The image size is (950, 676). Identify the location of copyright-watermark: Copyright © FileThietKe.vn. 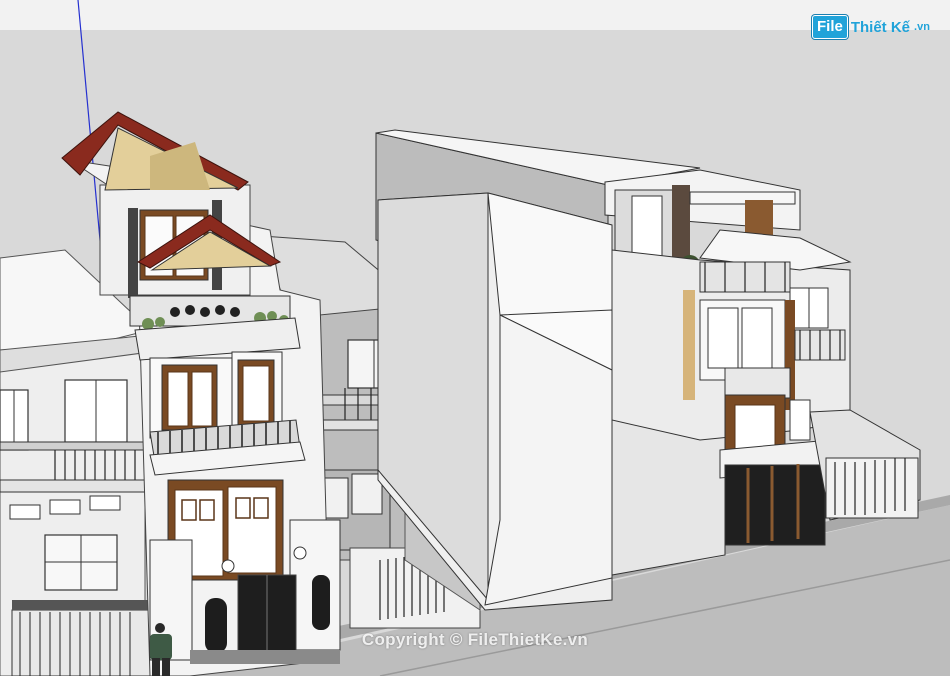
(475, 639).